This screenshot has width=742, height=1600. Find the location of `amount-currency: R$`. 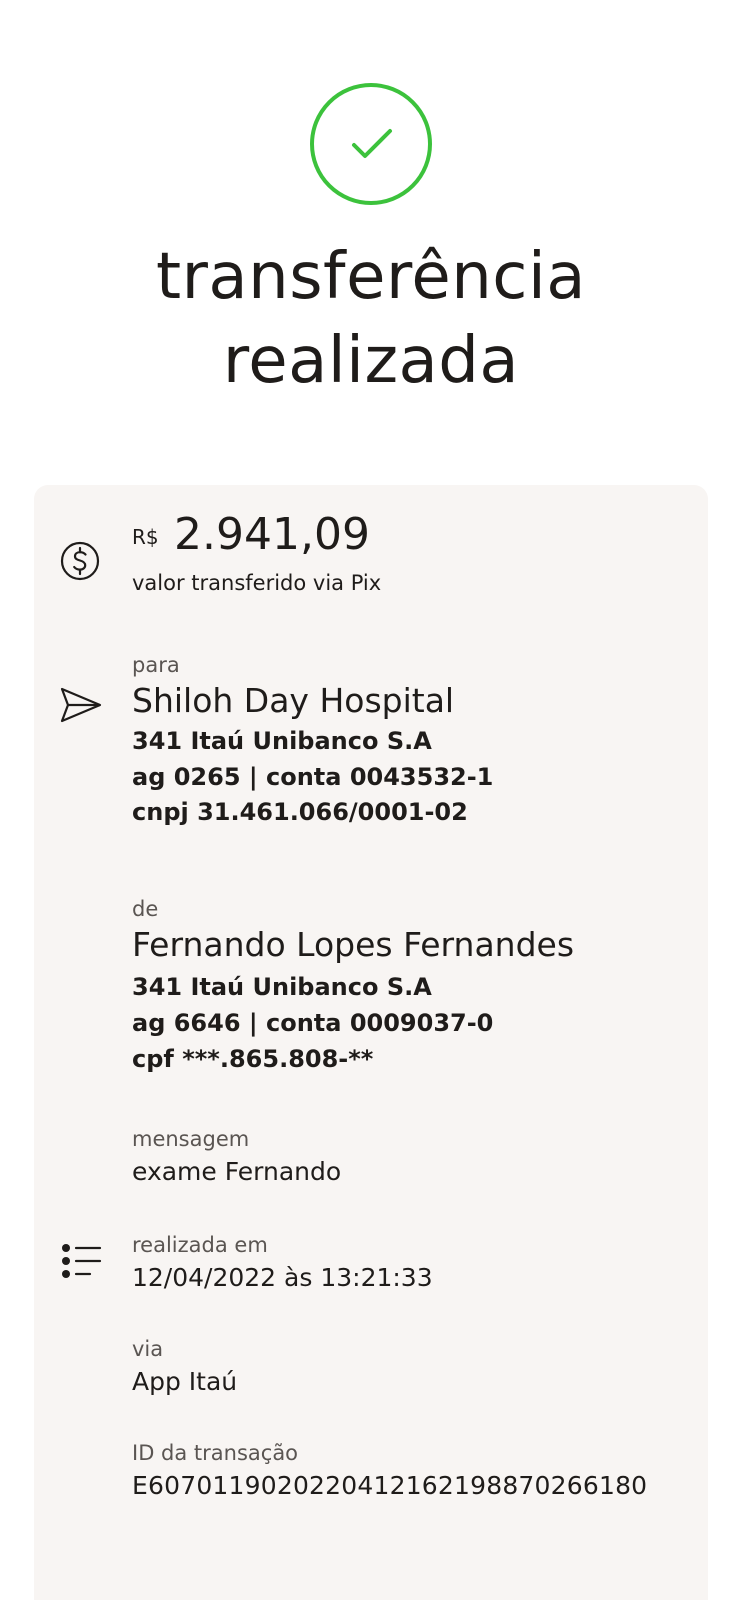

amount-currency: R$ is located at coordinates (145, 537).